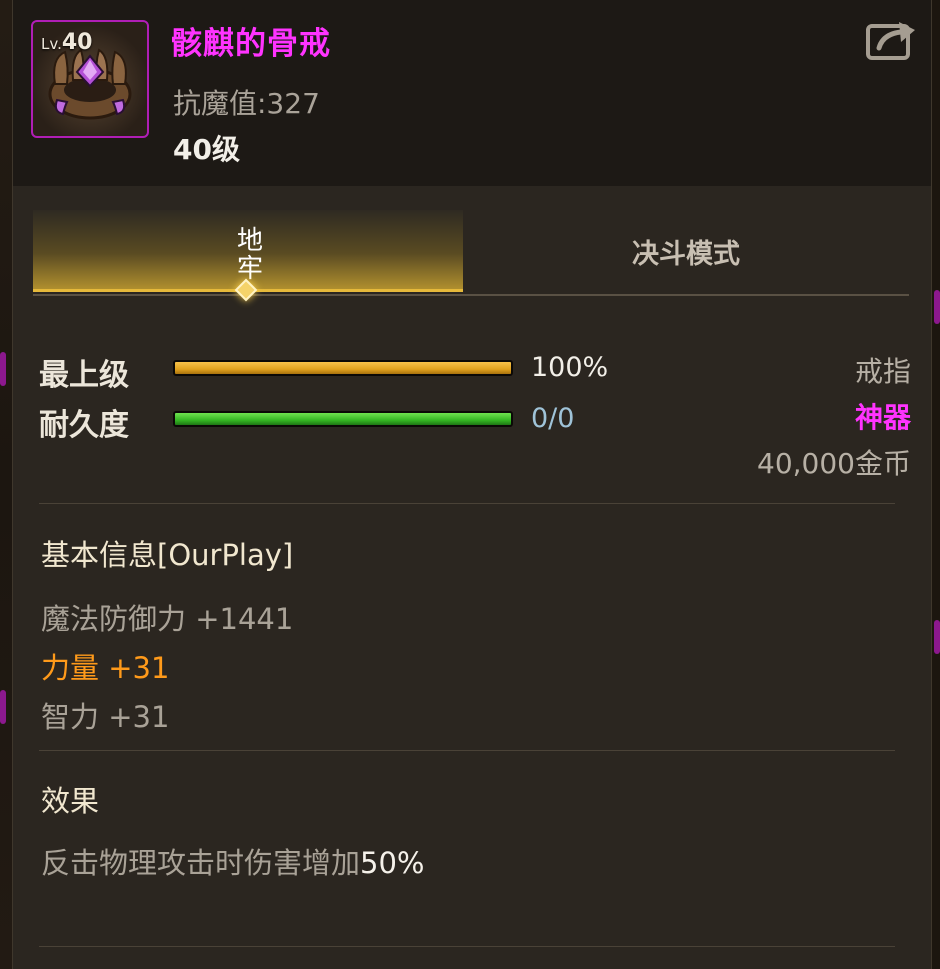  I want to click on item-level-badge: Lv.40, so click(66, 42).